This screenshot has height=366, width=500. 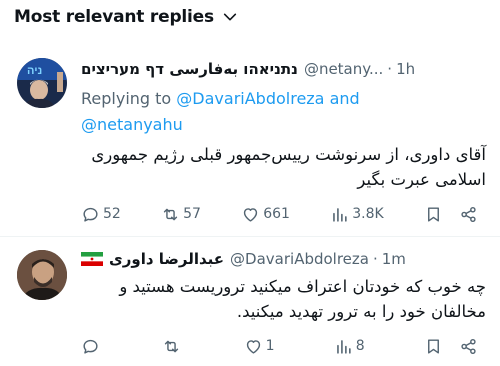 I want to click on replying-prefix: Replying to, so click(x=129, y=98).